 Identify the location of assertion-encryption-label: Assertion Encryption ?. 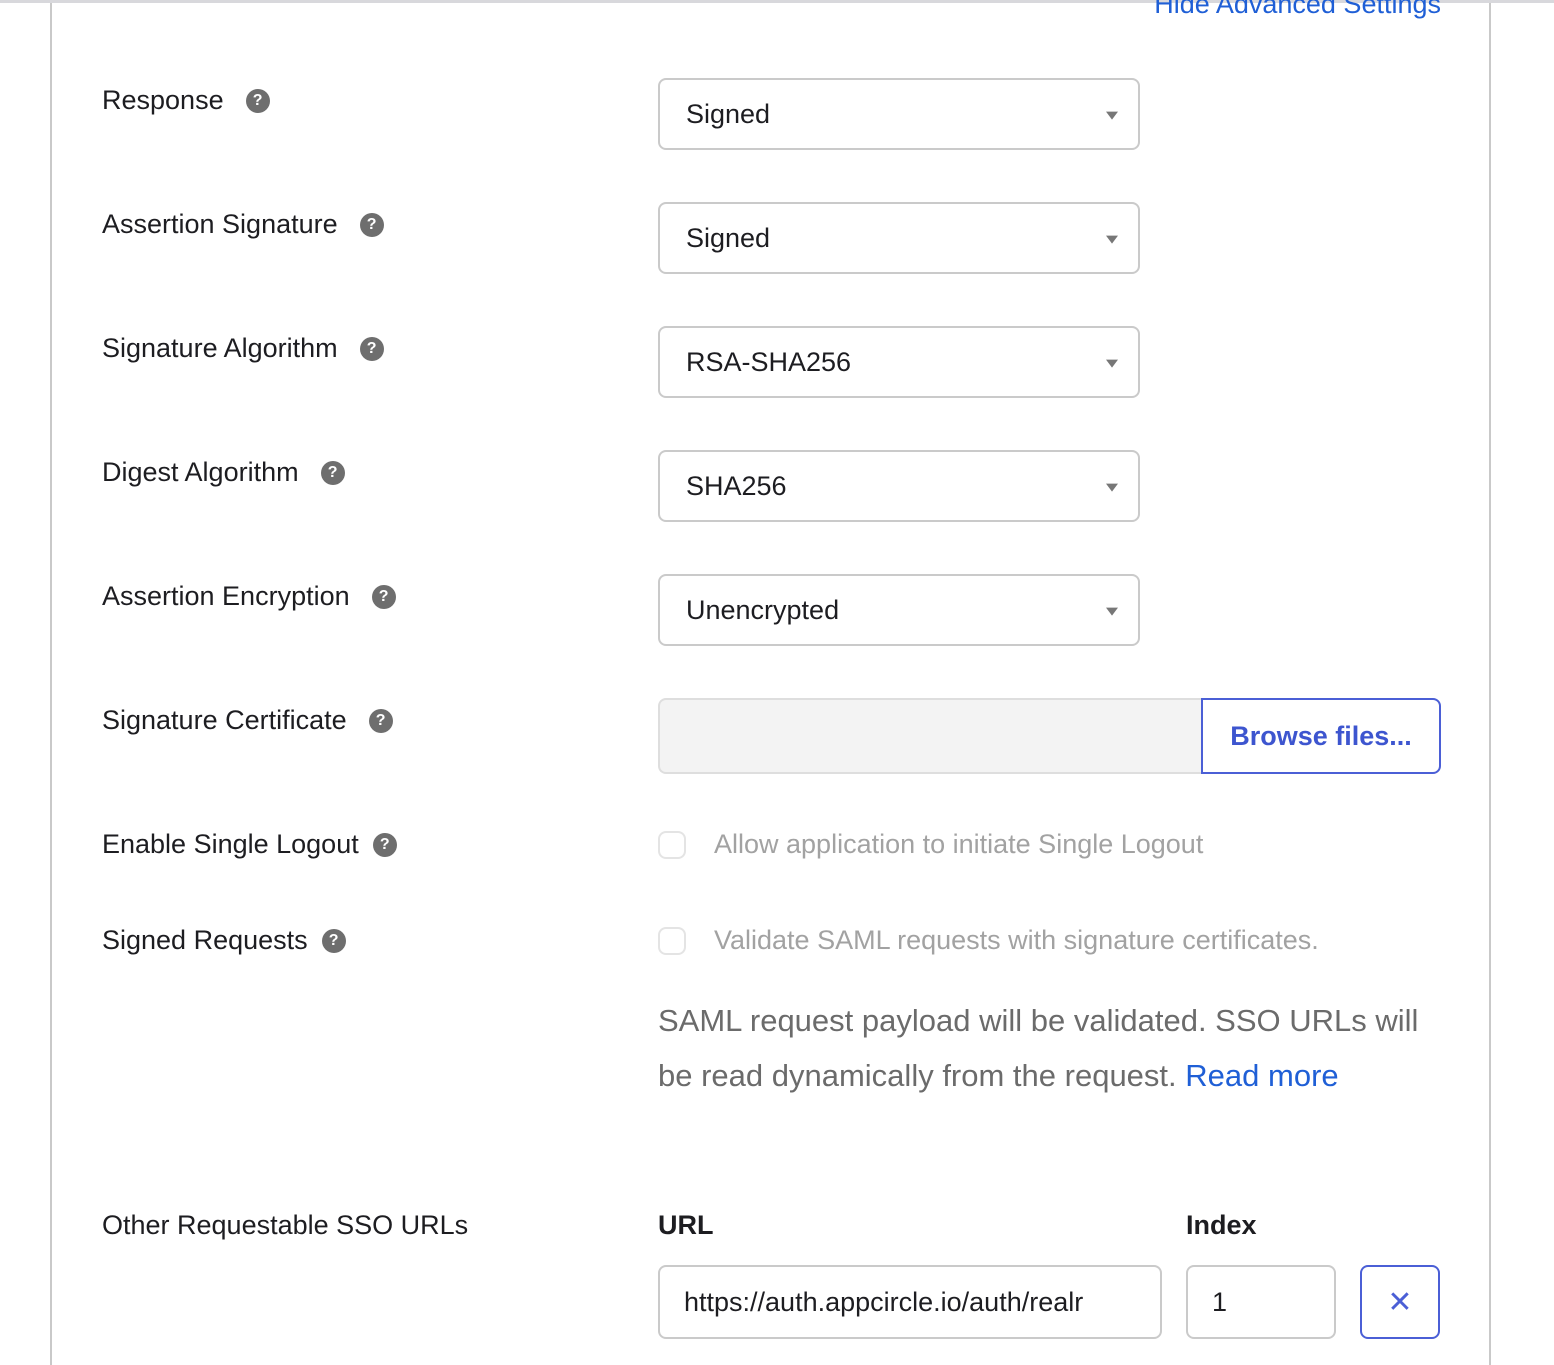
(249, 596).